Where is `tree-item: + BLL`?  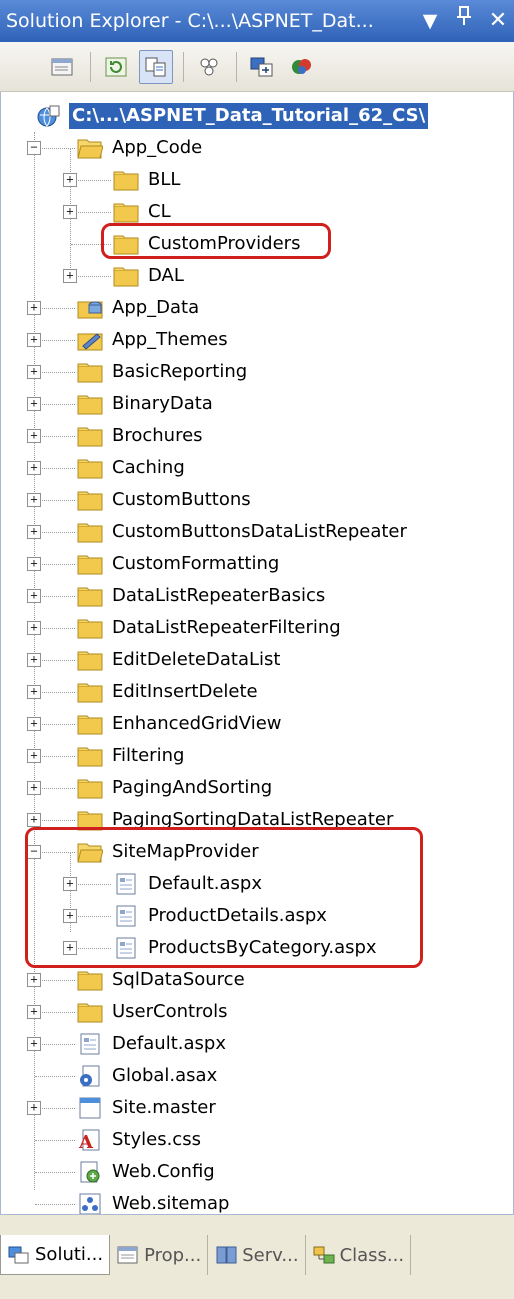
tree-item: + BLL is located at coordinates (257, 180).